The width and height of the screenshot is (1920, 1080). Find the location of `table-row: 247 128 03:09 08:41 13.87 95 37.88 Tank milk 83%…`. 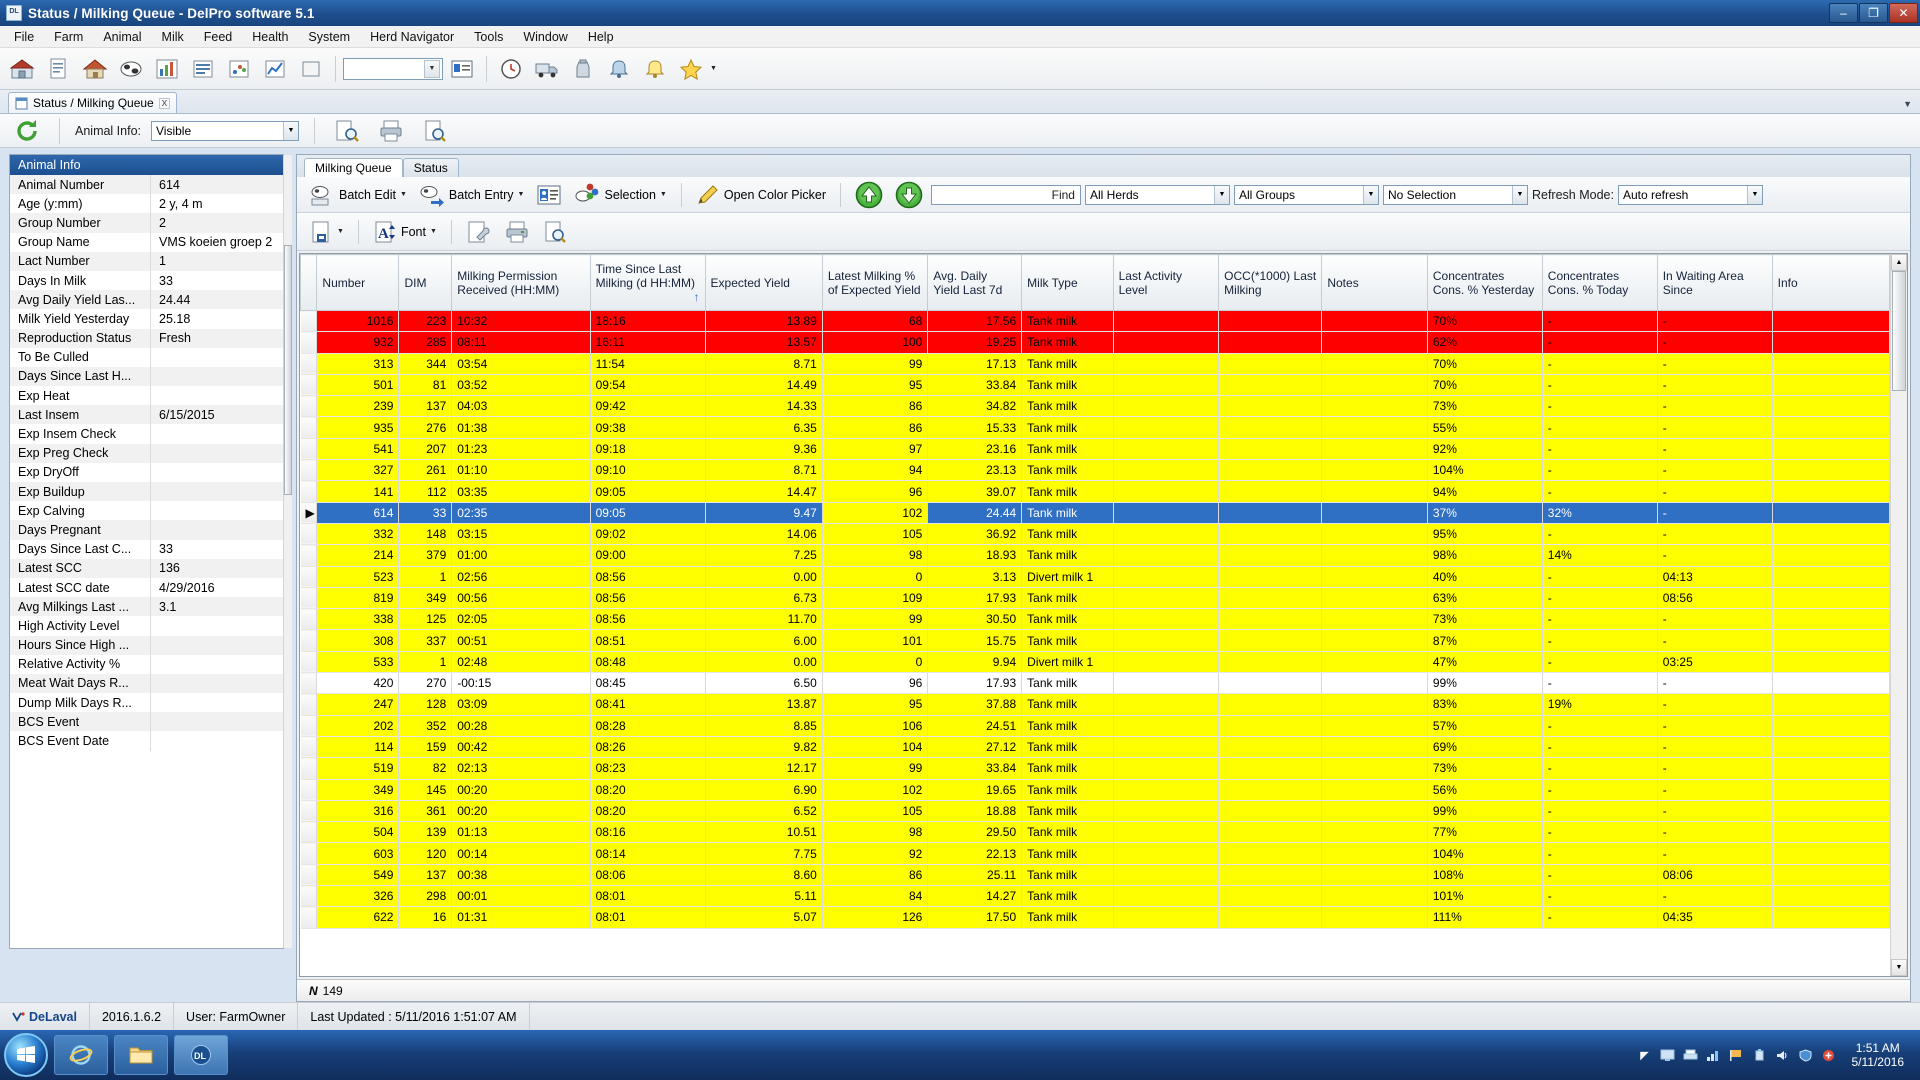

table-row: 247 128 03:09 08:41 13.87 95 37.88 Tank milk 83%… is located at coordinates (1095, 704).